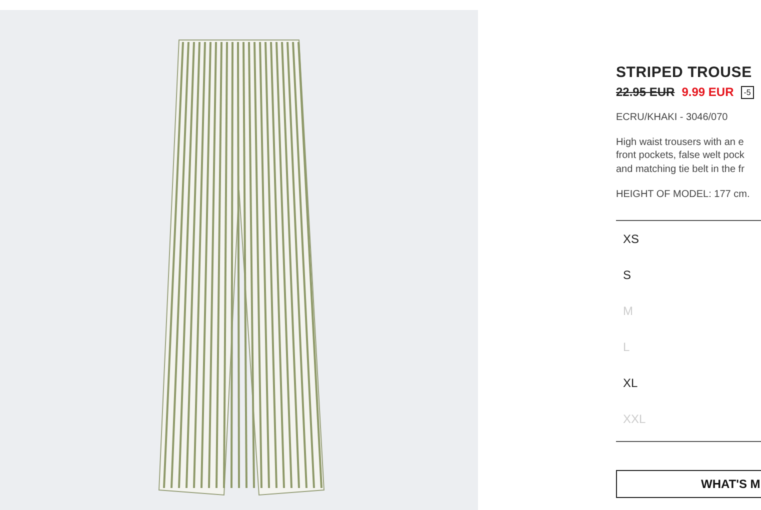 This screenshot has width=761, height=510. Describe the element at coordinates (672, 117) in the screenshot. I see `color-reference: ECRU/KHAKI - 3046/070` at that location.